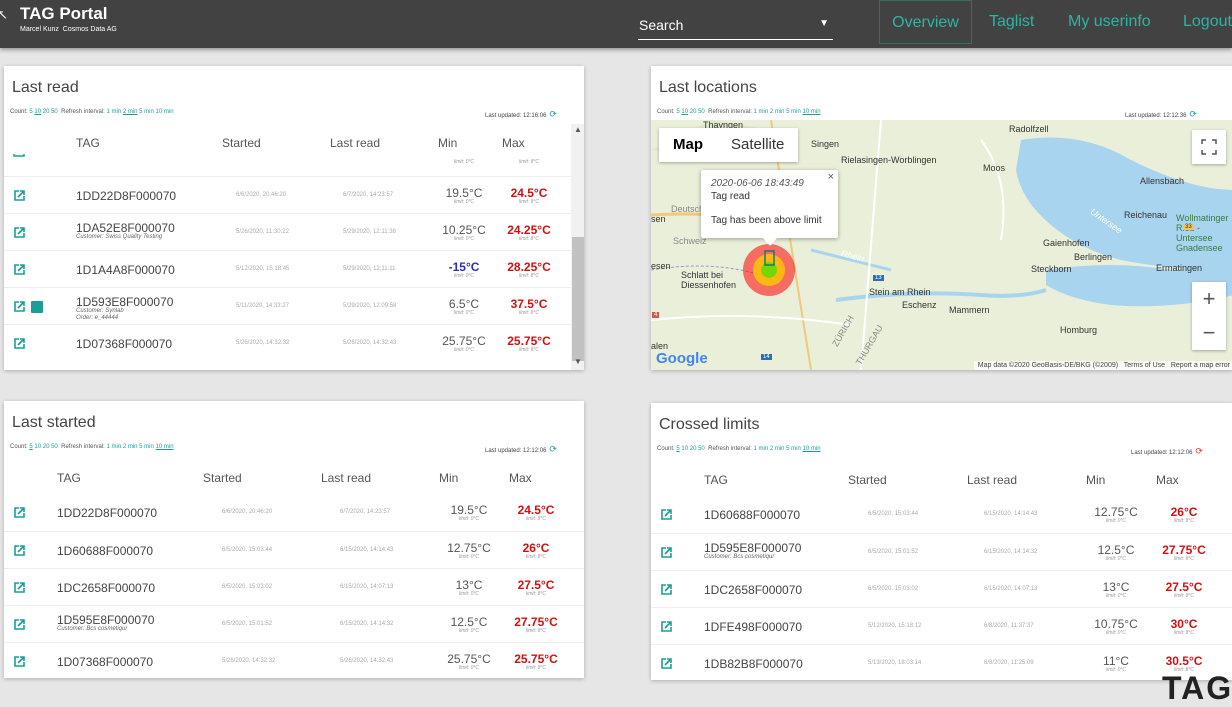 The height and width of the screenshot is (707, 1232). What do you see at coordinates (1200, 365) in the screenshot?
I see `report-map-error-link: Report a map error` at bounding box center [1200, 365].